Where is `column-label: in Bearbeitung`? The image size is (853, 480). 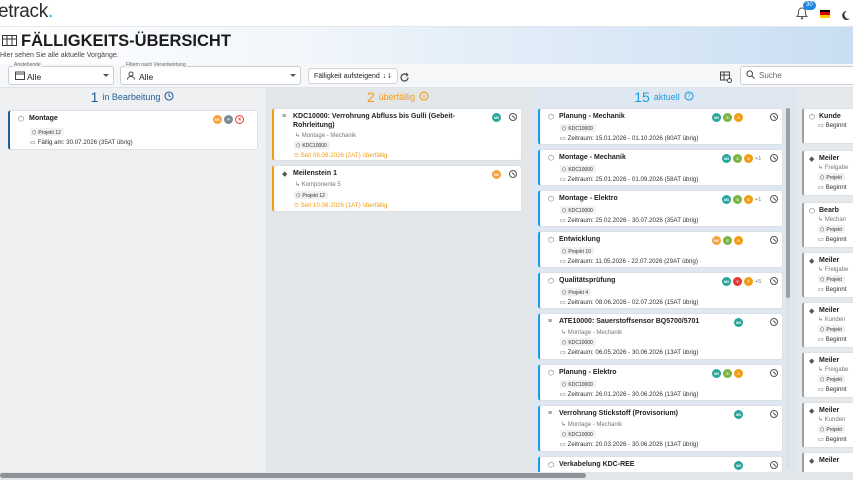
column-label: in Bearbeitung is located at coordinates (131, 97).